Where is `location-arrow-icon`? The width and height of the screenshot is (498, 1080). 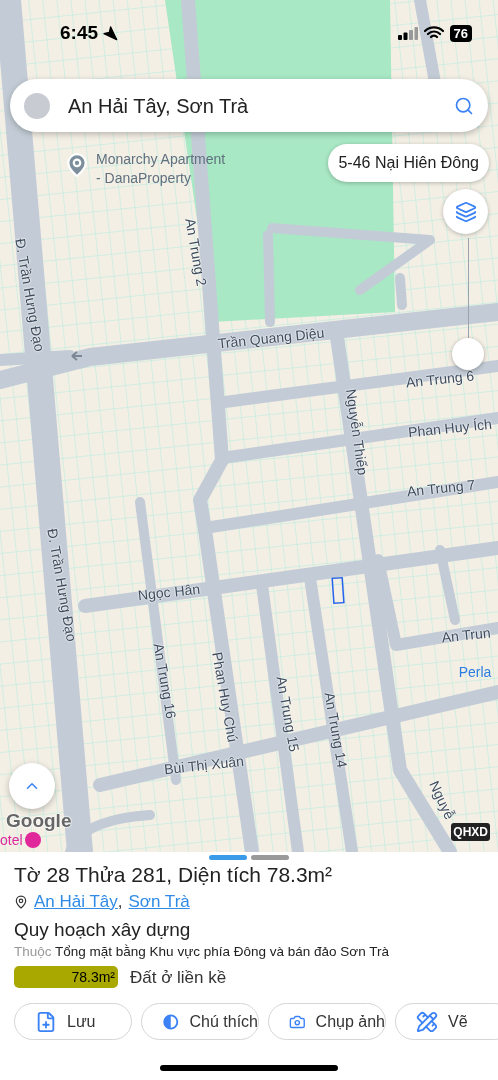 location-arrow-icon is located at coordinates (110, 33).